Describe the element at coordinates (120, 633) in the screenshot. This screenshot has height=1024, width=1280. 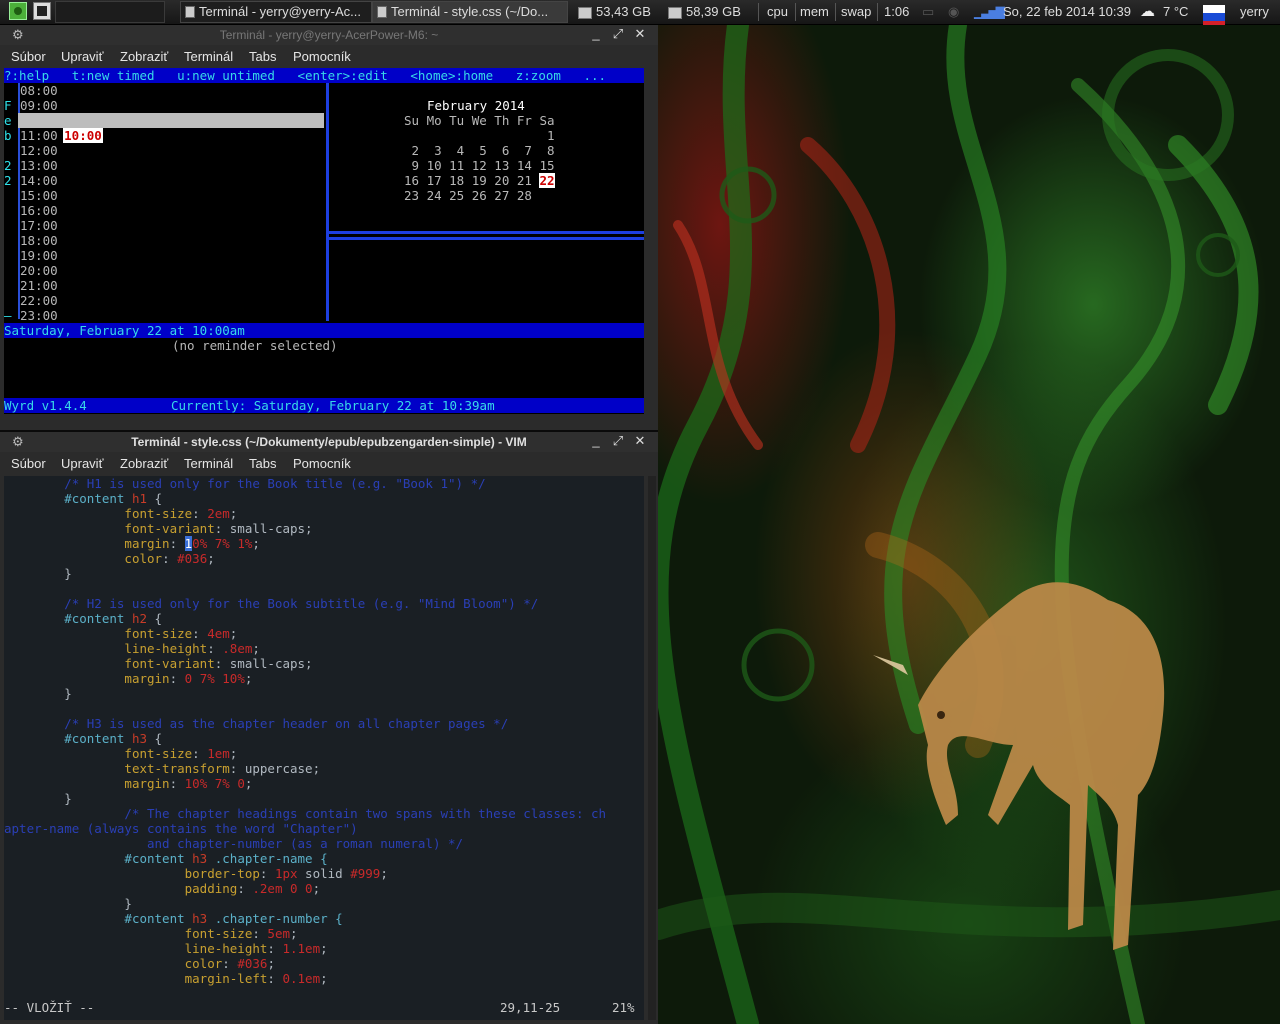
I see `code-line: font-size: 4em;` at that location.